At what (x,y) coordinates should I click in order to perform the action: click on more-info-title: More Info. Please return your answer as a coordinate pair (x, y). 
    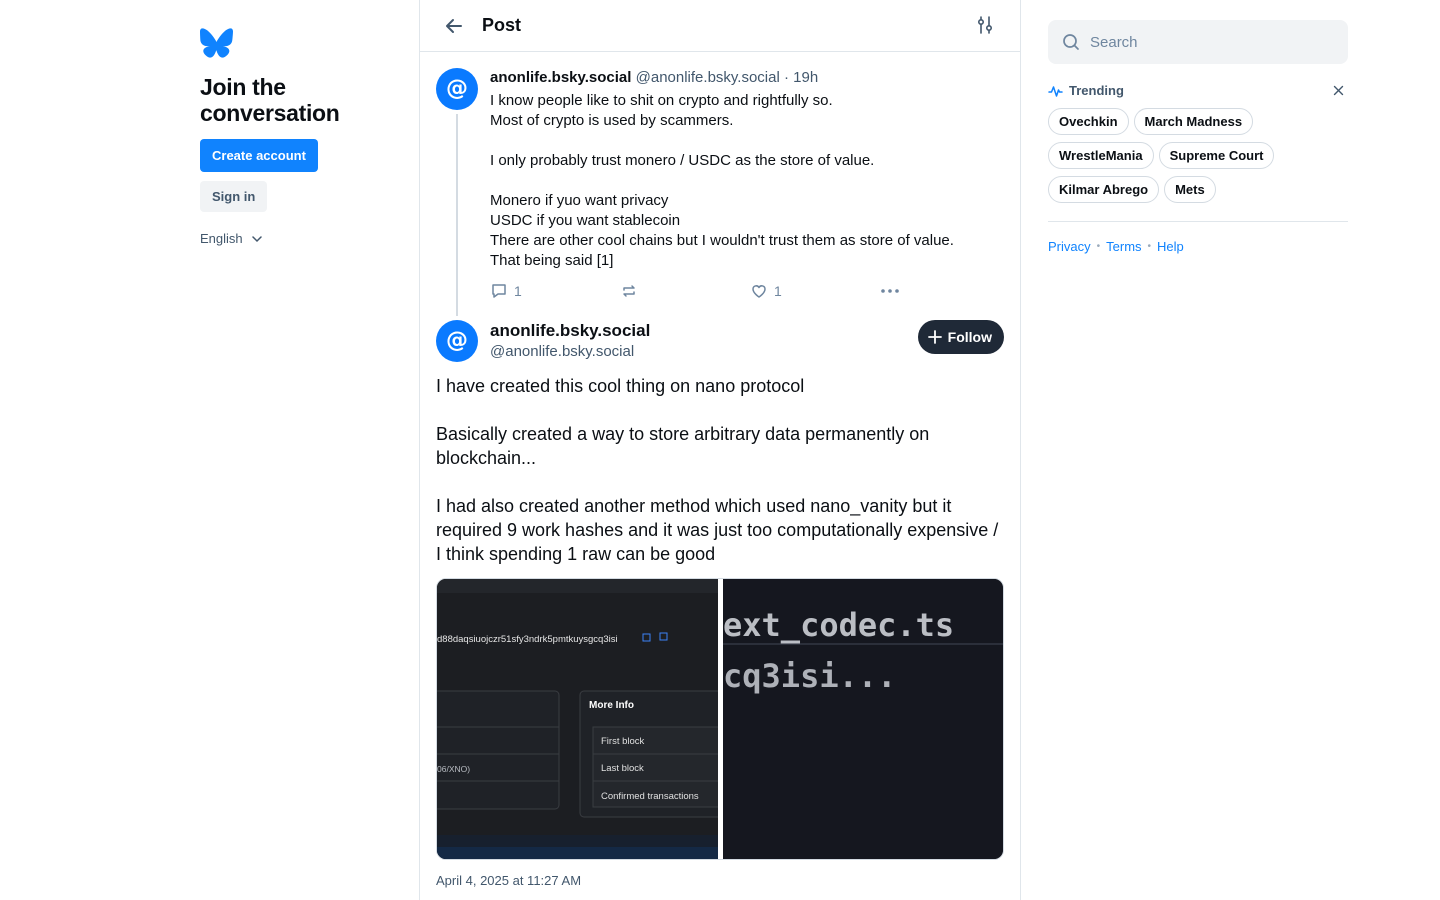
    Looking at the image, I should click on (611, 705).